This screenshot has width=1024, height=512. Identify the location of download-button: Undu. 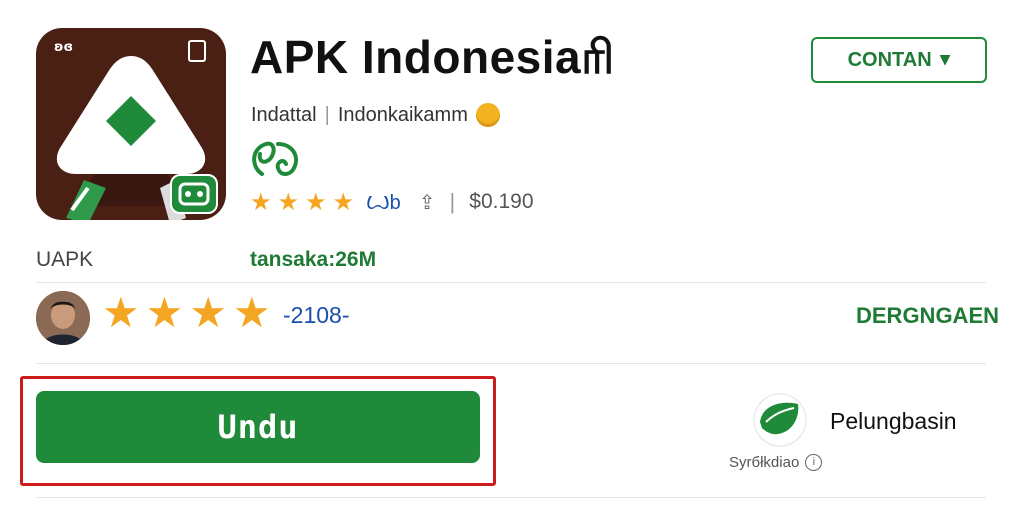
(258, 427).